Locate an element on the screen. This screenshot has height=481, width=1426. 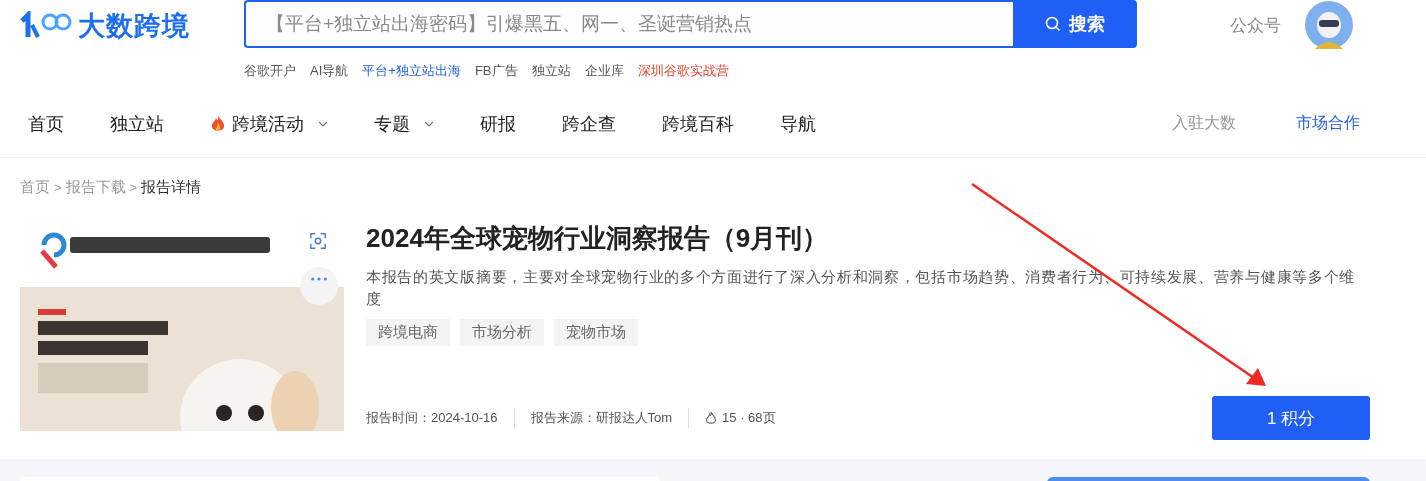
more-icon is located at coordinates (319, 279).